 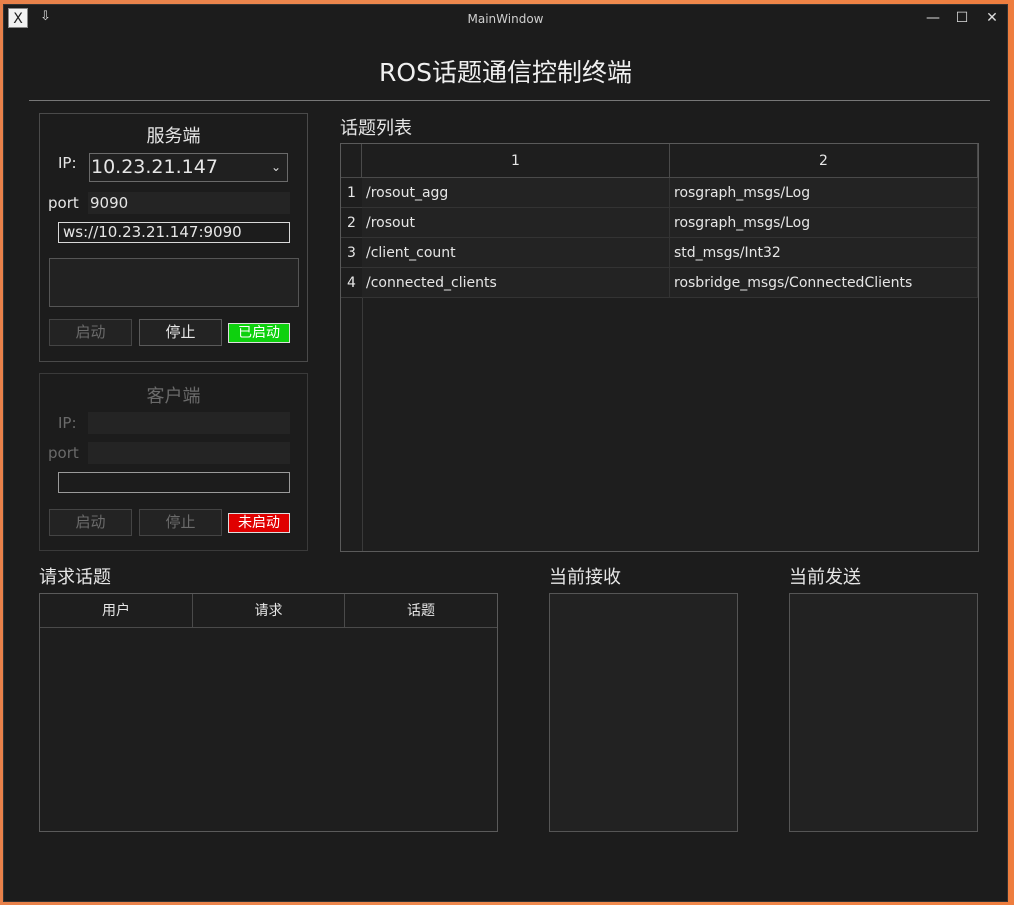 I want to click on client-start-button: 启动, so click(x=90, y=522).